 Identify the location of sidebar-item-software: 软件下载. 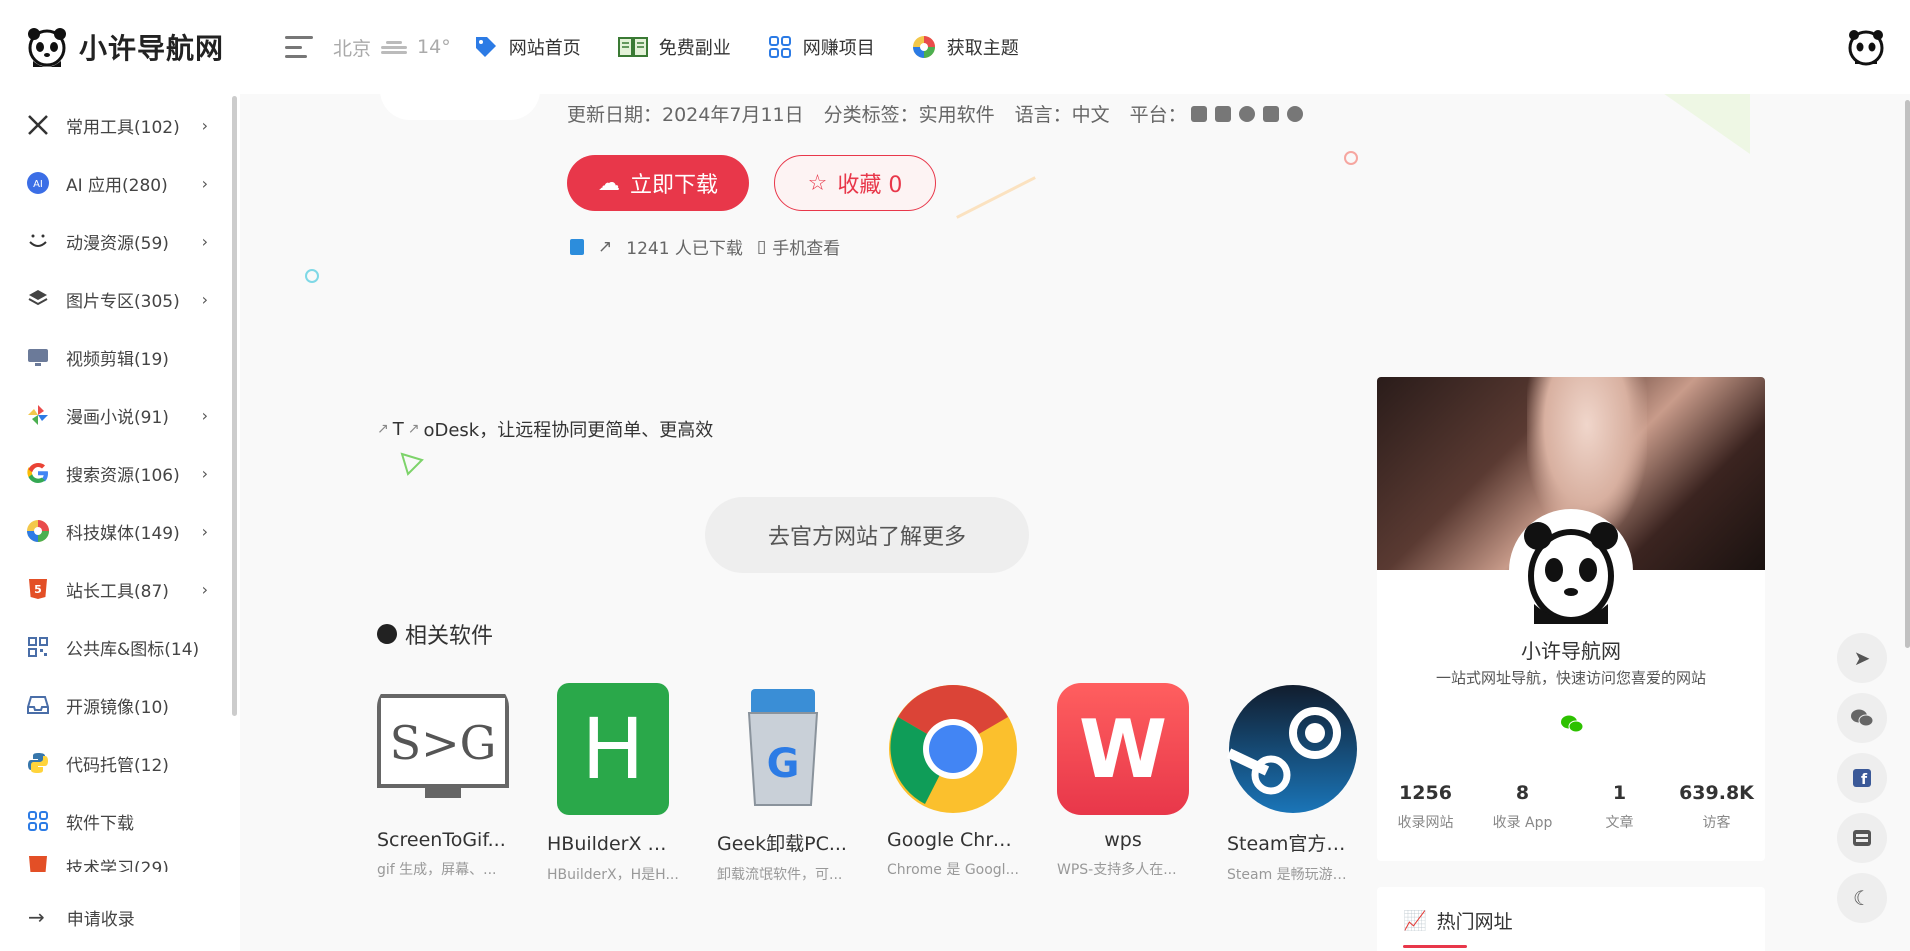
(115, 821).